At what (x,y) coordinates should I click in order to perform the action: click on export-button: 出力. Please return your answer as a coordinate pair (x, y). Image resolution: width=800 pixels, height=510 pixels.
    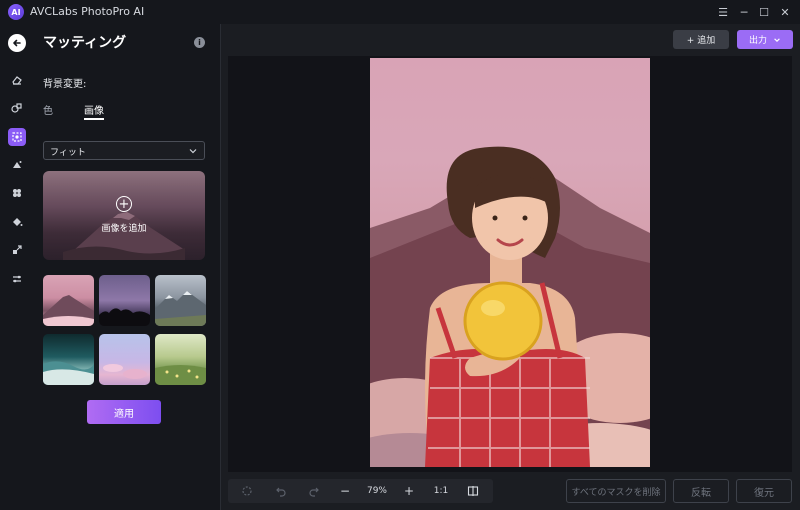
    Looking at the image, I should click on (765, 39).